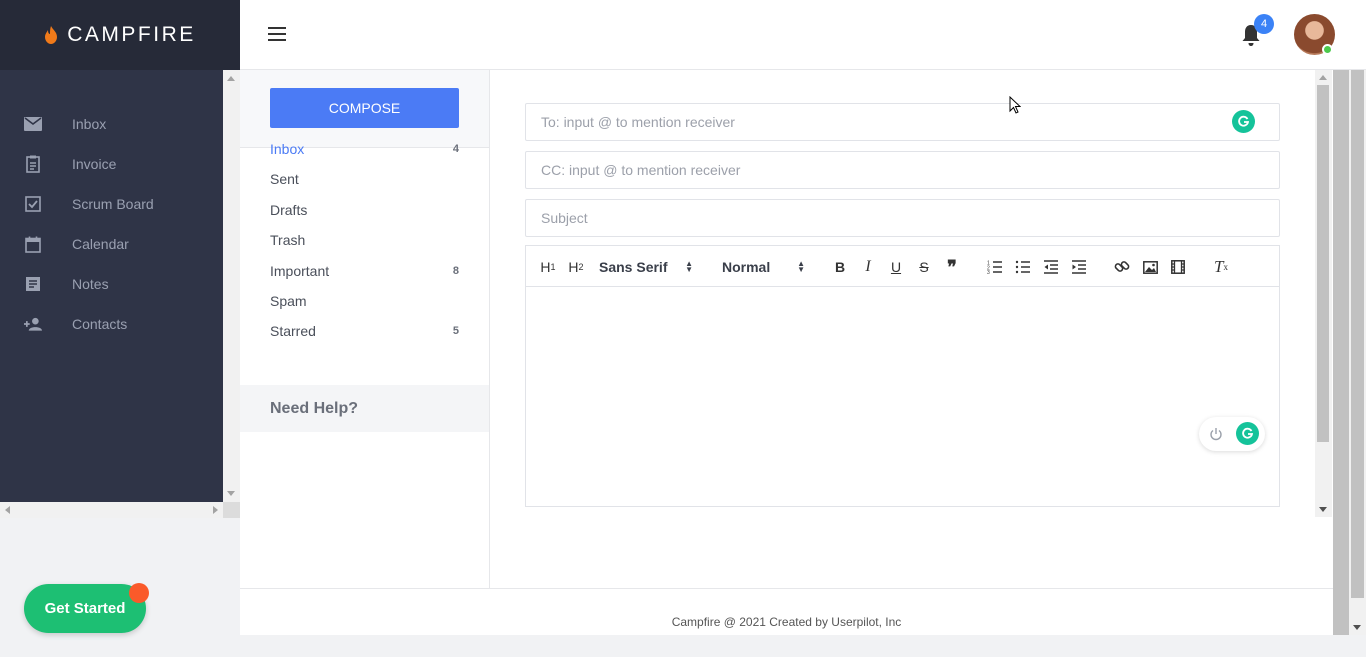 This screenshot has height=657, width=1366. I want to click on subject-input, so click(902, 218).